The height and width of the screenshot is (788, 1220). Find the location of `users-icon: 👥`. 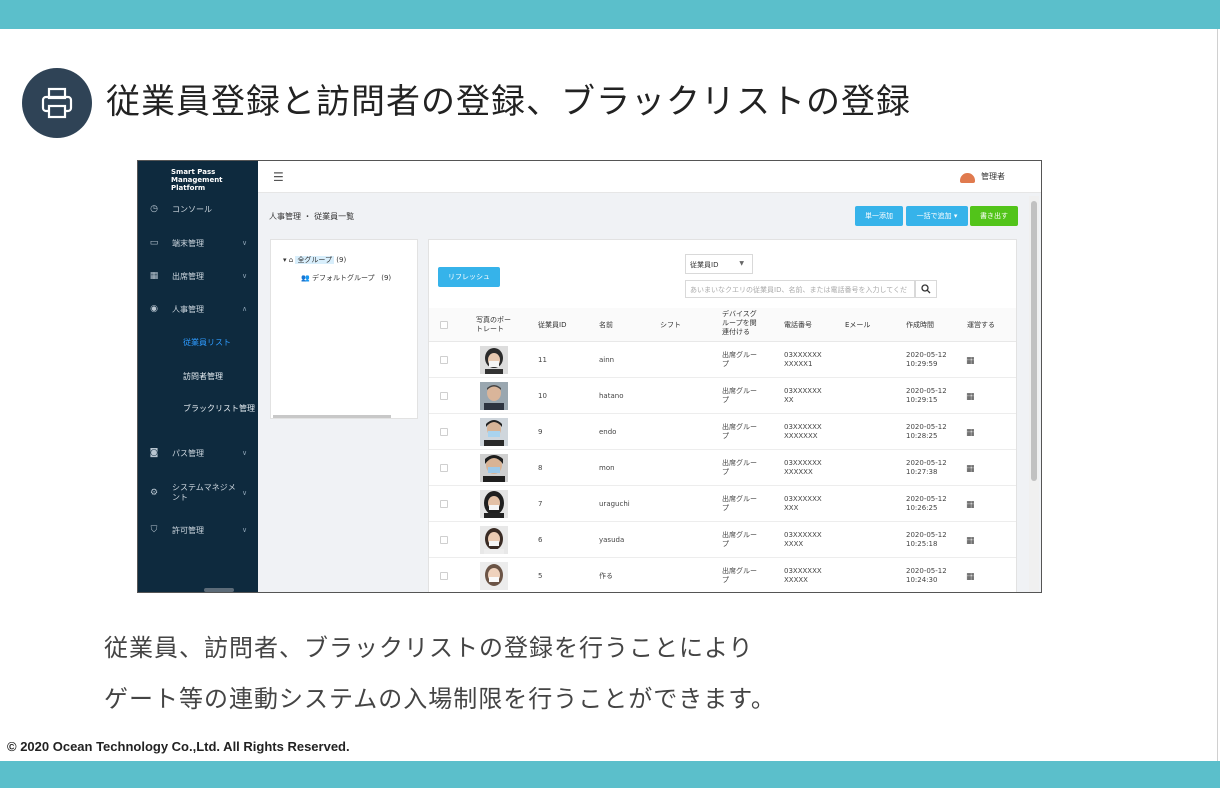

users-icon: 👥 is located at coordinates (305, 278).